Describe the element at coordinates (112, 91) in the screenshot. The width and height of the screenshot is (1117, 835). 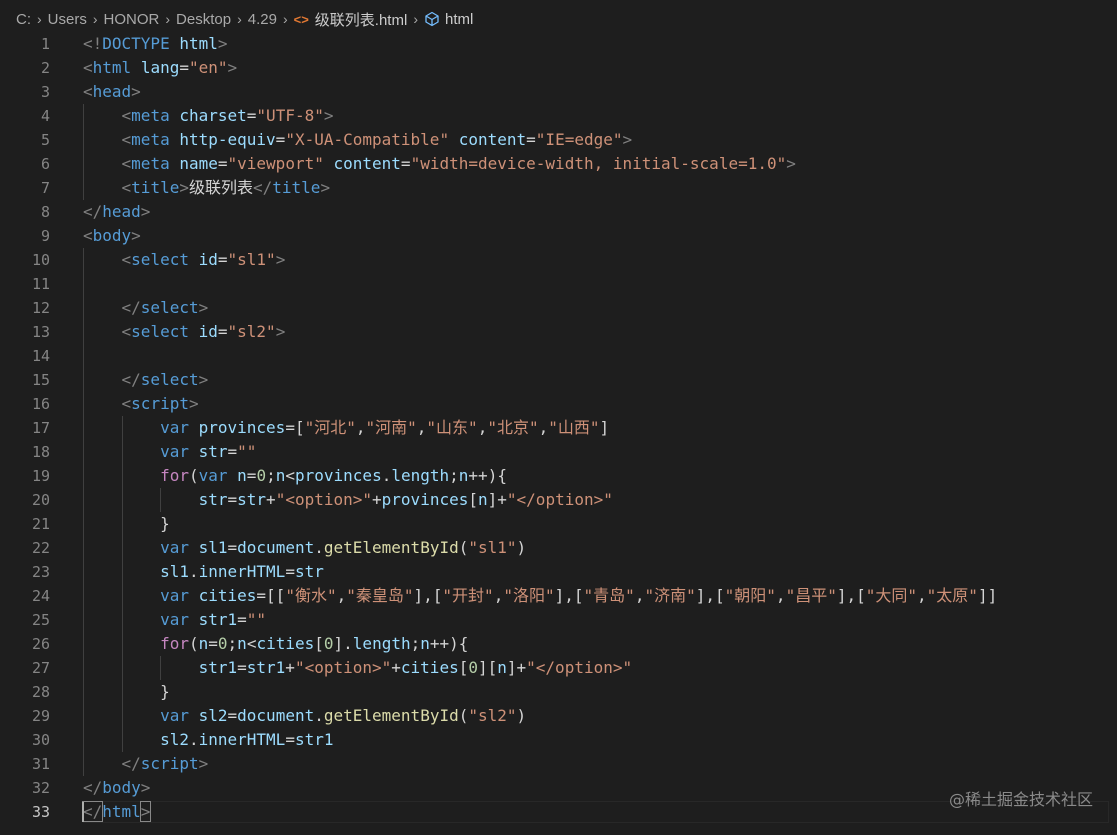
I see `code-text: <head>` at that location.